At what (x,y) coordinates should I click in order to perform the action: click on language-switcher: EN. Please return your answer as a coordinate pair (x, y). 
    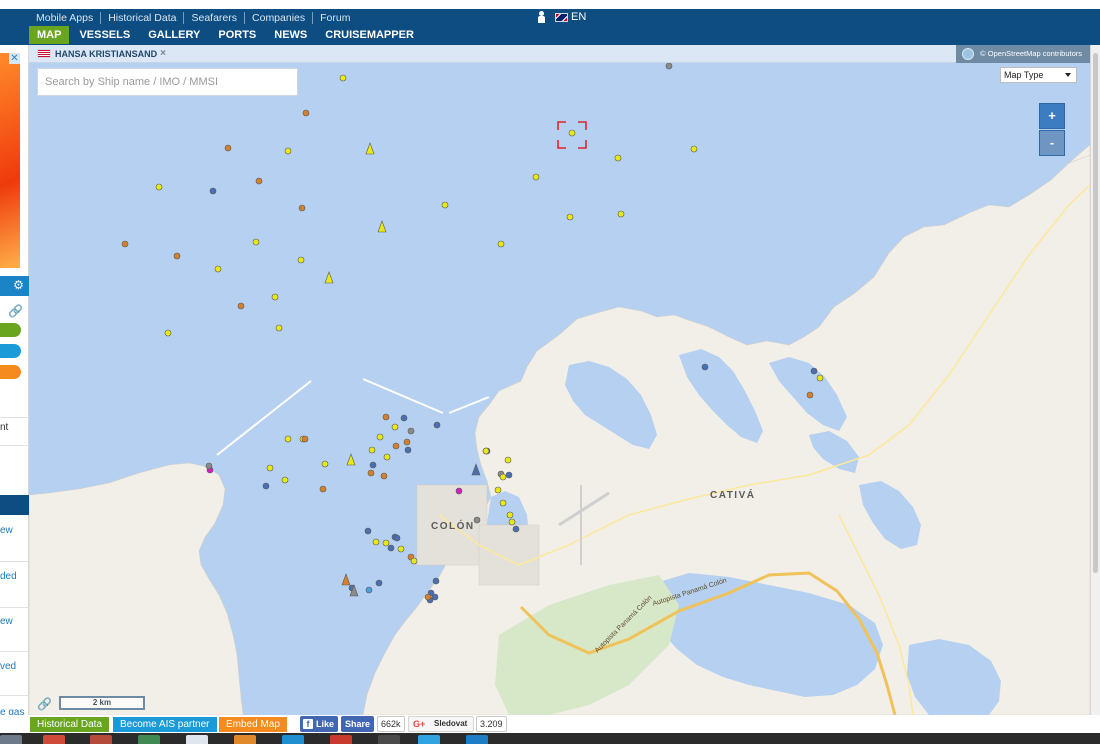
    Looking at the image, I should click on (561, 17).